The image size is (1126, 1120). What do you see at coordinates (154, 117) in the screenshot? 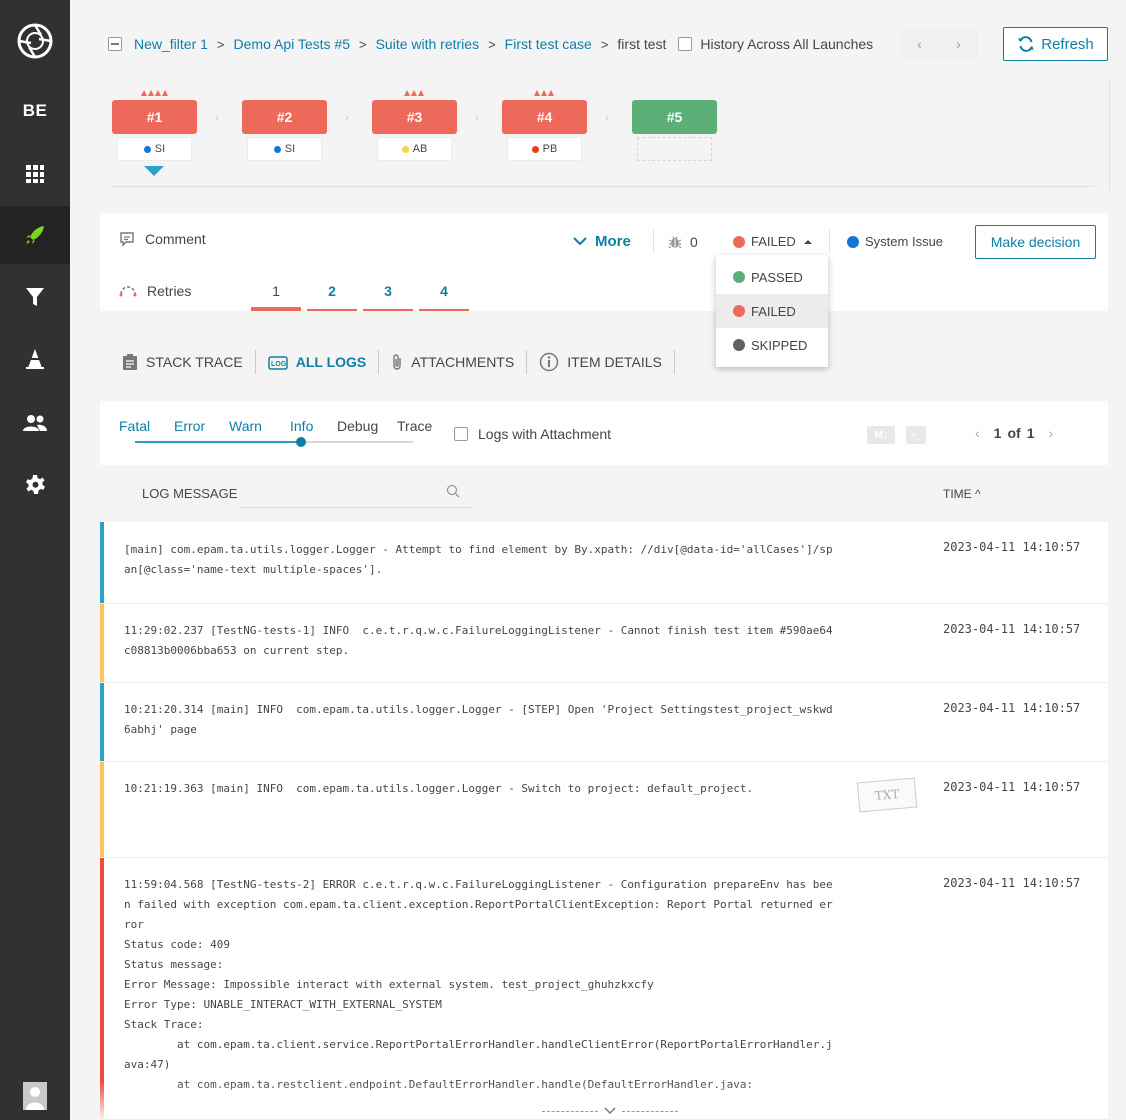
I see `history-run-box: #1` at bounding box center [154, 117].